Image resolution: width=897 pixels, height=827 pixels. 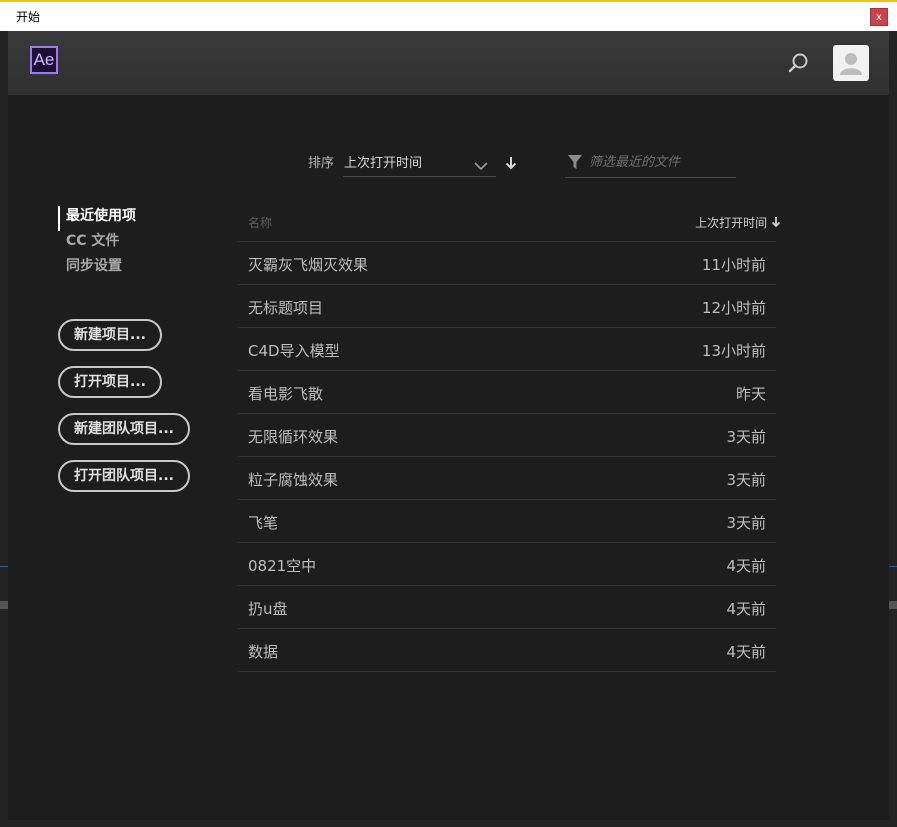 What do you see at coordinates (448, 63) in the screenshot?
I see `app-header: Ae` at bounding box center [448, 63].